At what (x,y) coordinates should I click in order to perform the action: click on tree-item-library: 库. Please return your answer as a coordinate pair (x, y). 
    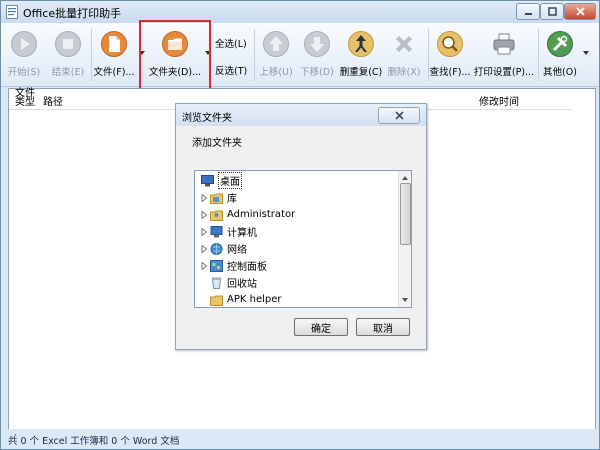
    Looking at the image, I should click on (216, 197).